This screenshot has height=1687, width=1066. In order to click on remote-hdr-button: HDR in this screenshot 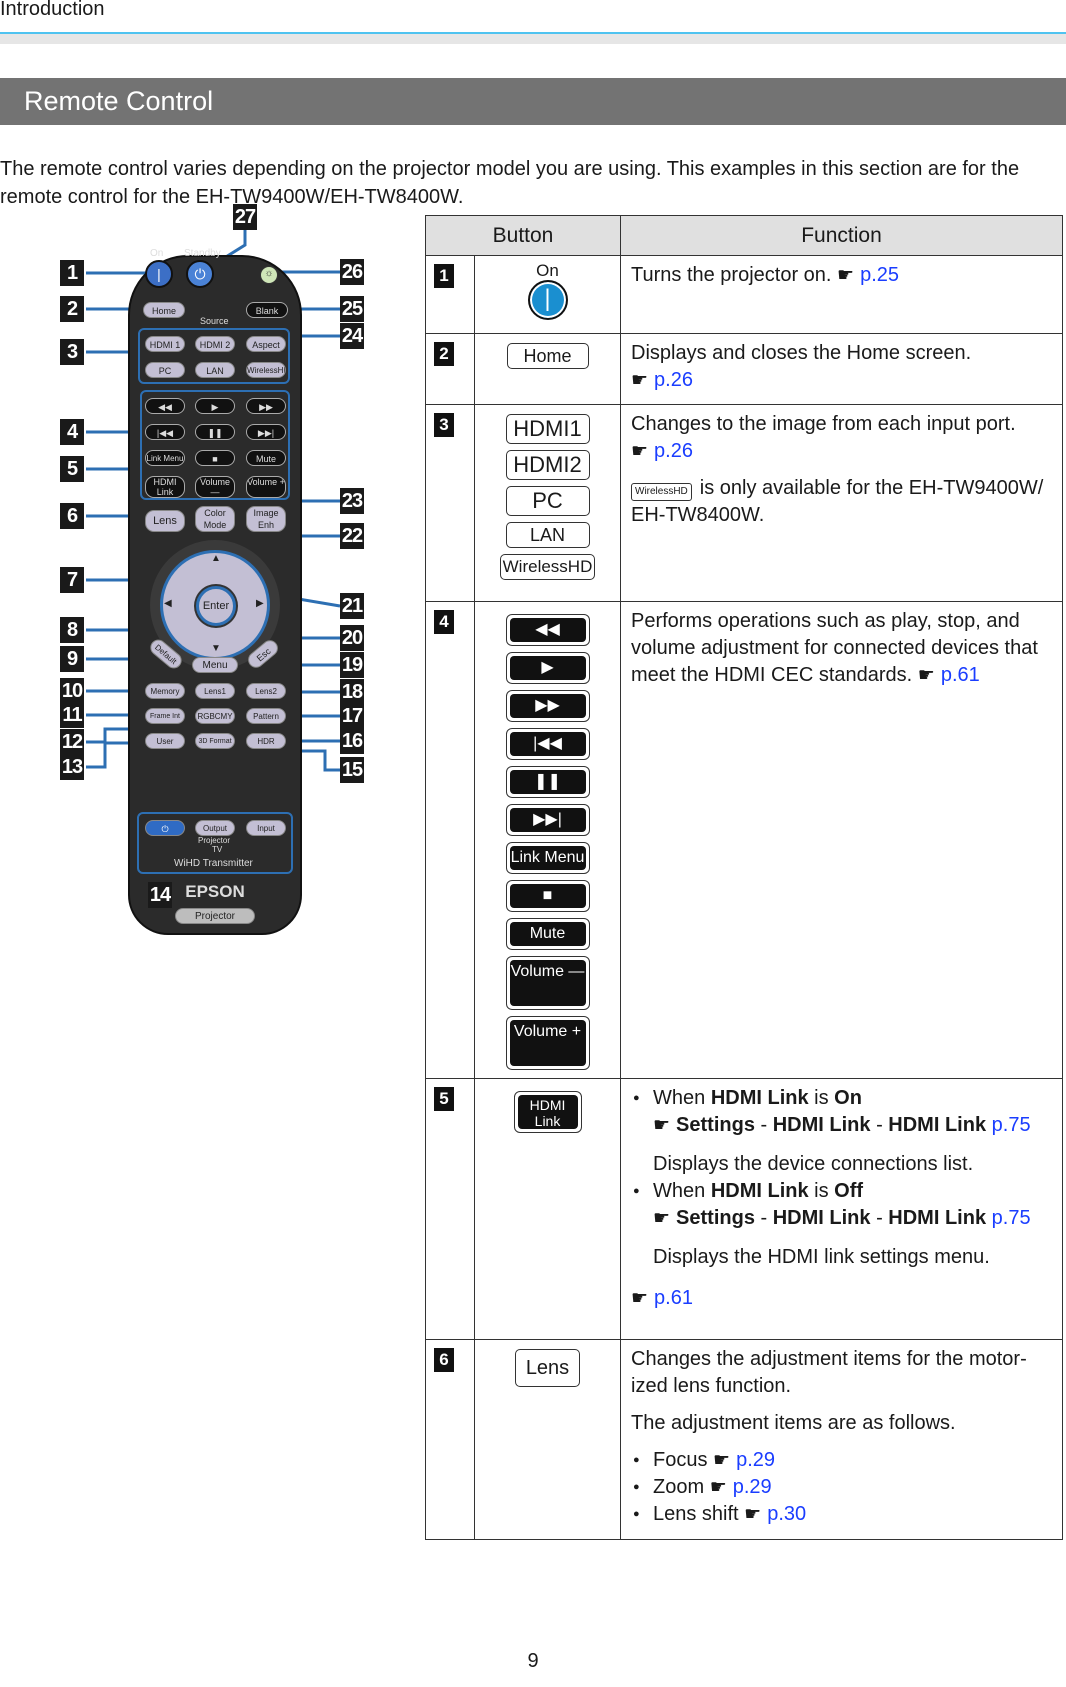, I will do `click(266, 741)`.